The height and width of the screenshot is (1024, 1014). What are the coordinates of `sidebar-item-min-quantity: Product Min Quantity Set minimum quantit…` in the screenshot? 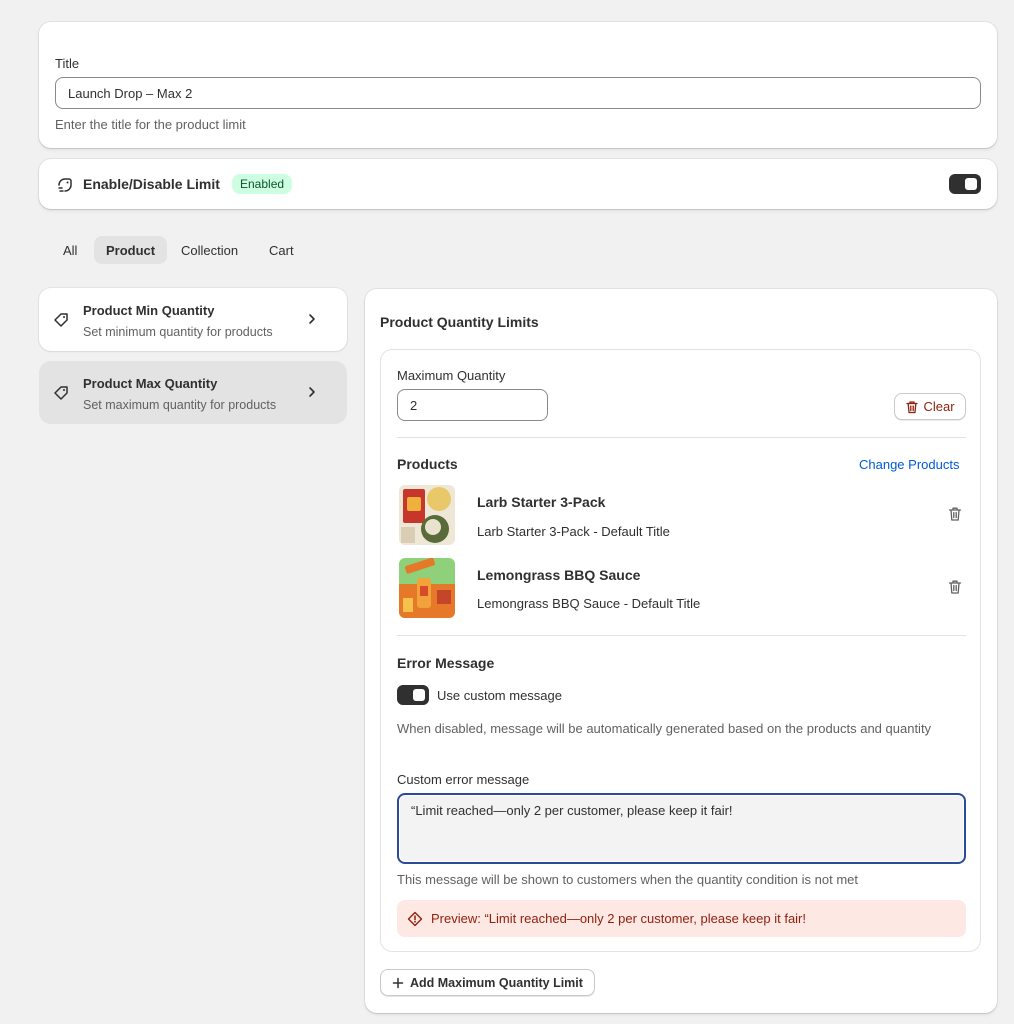 It's located at (193, 319).